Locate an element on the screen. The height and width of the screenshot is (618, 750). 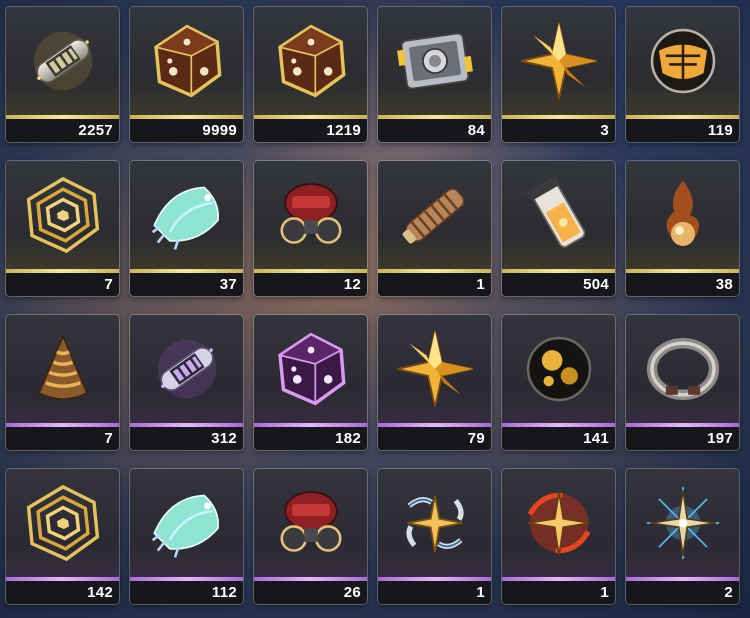
gold-capsule-icon is located at coordinates (62, 61).